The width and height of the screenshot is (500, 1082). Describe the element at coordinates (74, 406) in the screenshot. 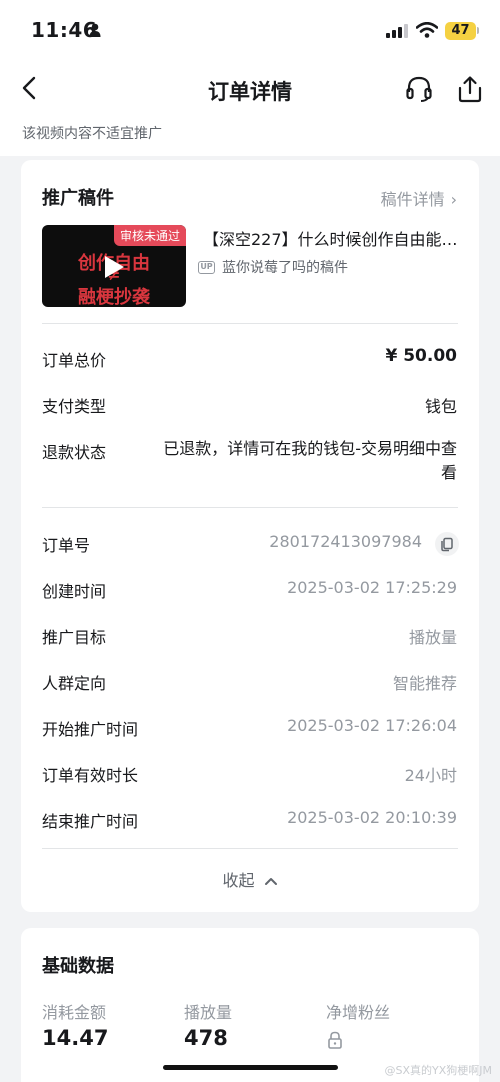

I see `pay-type-label: 支付类型` at that location.